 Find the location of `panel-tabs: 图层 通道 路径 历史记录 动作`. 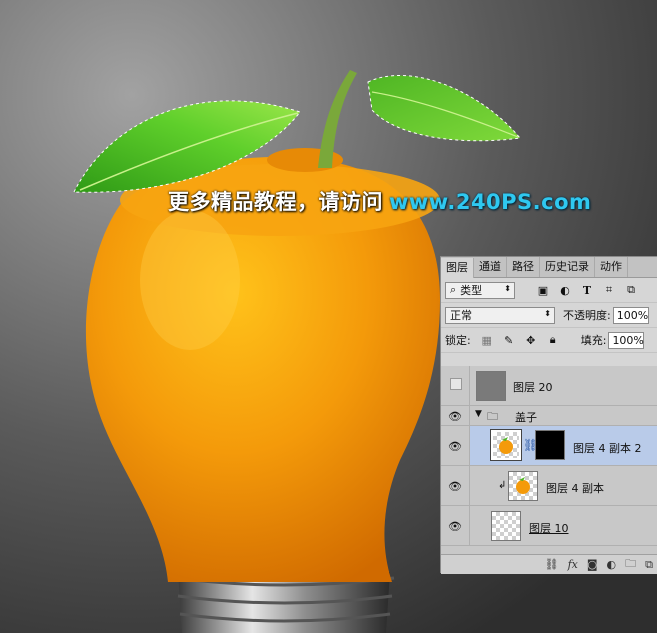

panel-tabs: 图层 通道 路径 历史记录 动作 is located at coordinates (549, 267).